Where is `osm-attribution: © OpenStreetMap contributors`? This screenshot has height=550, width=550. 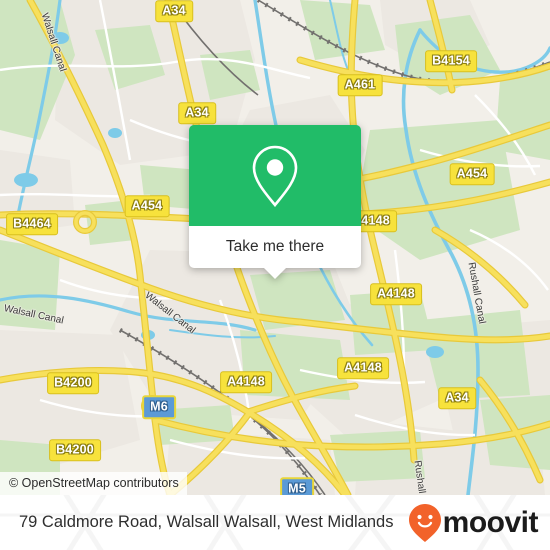
osm-attribution: © OpenStreetMap contributors is located at coordinates (93, 483).